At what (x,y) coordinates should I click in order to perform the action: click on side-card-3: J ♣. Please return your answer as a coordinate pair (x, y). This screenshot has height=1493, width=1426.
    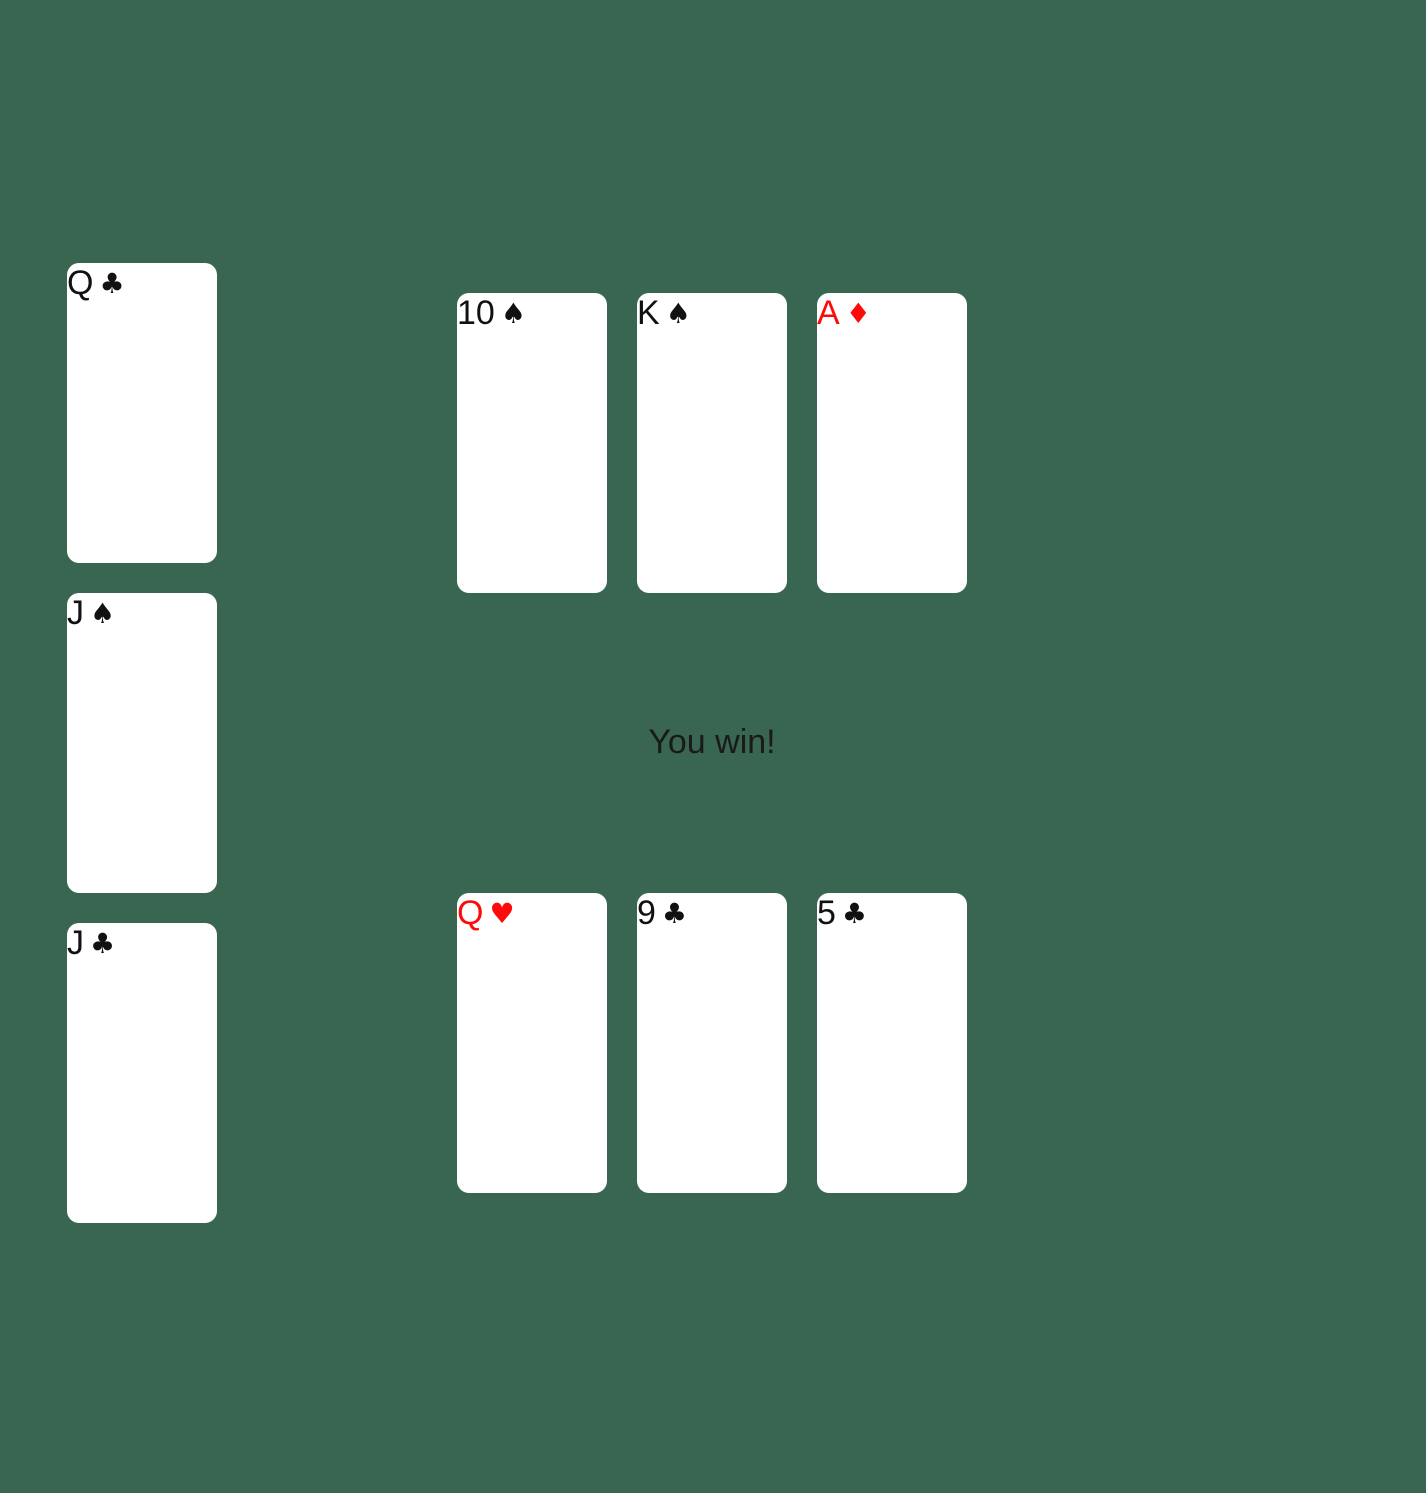
    Looking at the image, I should click on (142, 1073).